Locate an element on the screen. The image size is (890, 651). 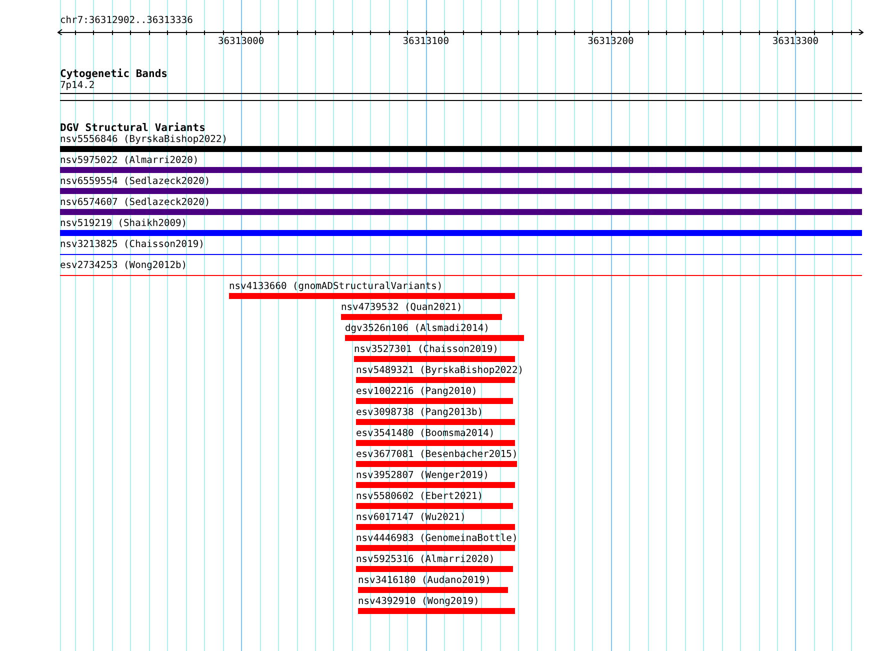
variant-label: nsv5975022 (Almarri2020) is located at coordinates (129, 161).